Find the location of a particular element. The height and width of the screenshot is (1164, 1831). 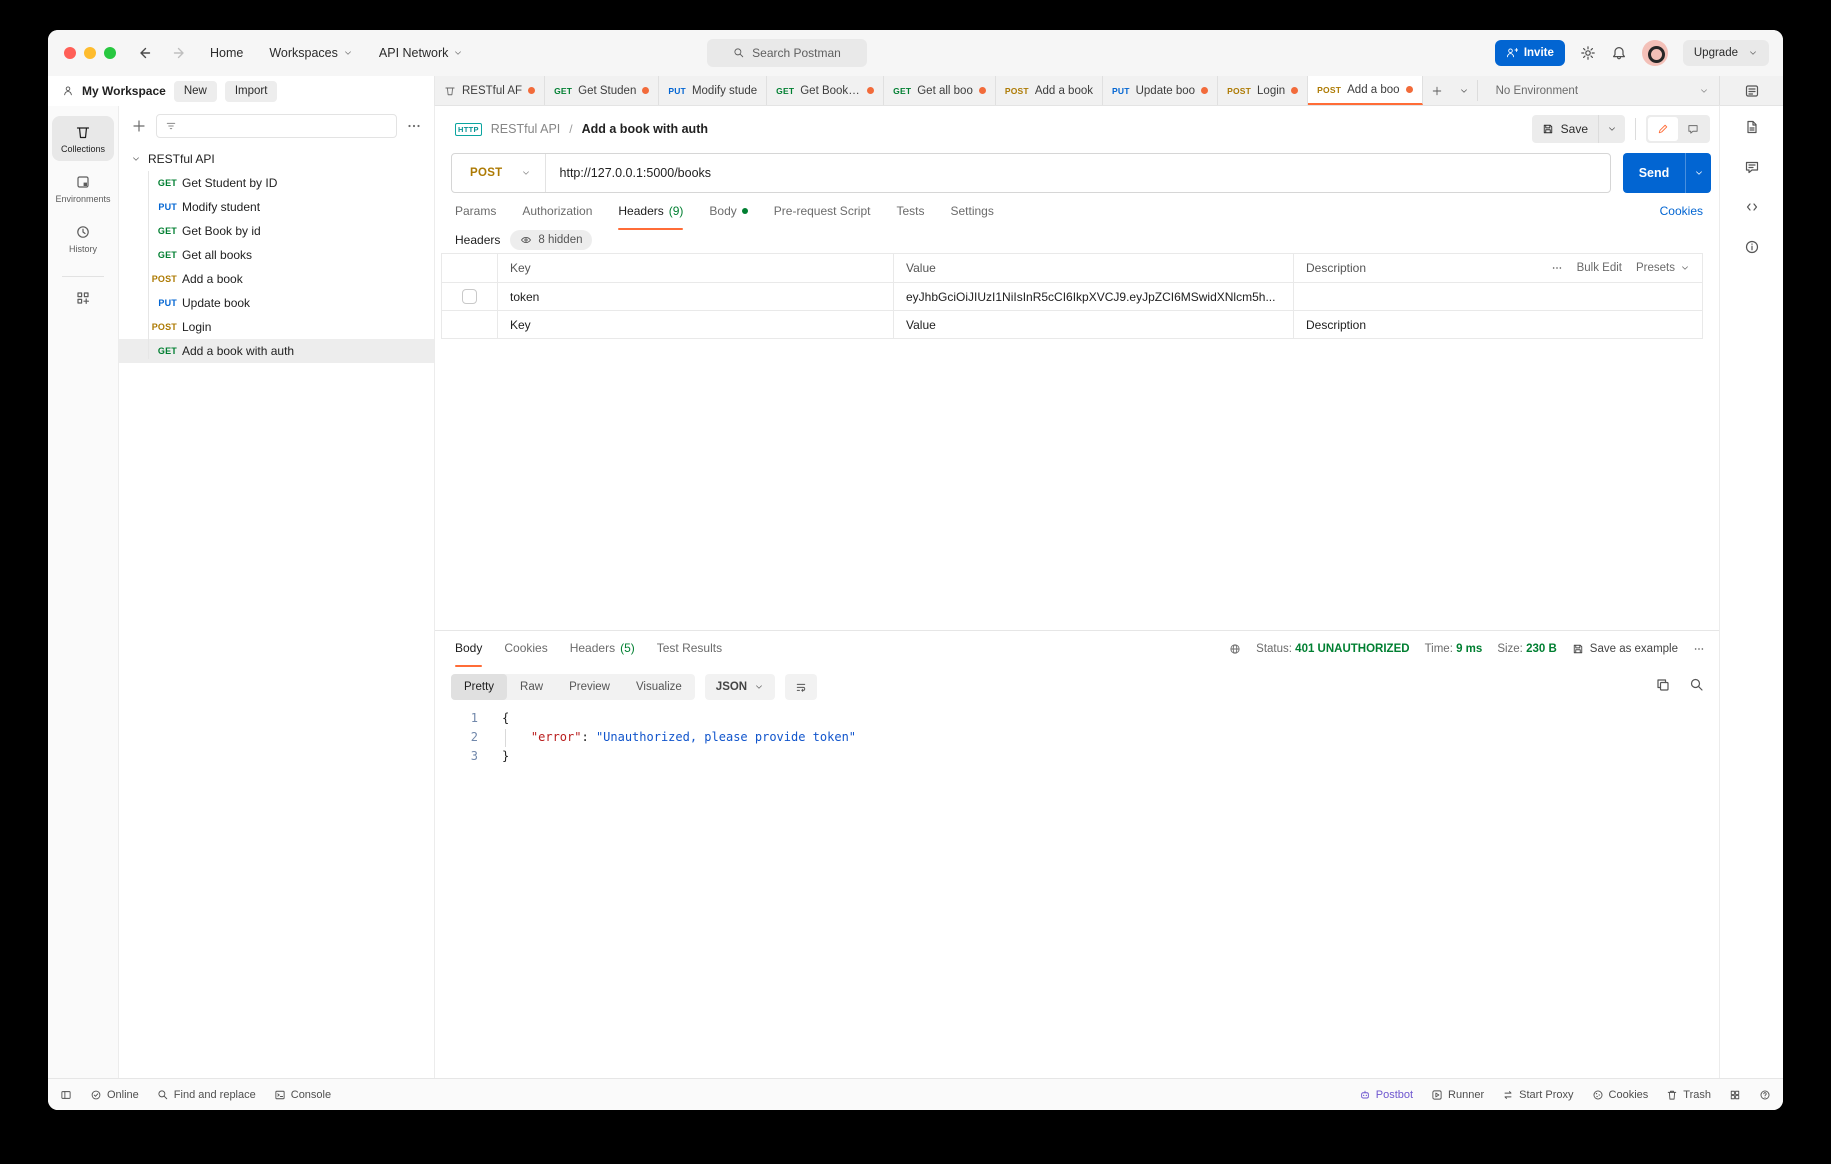

console-button: Console is located at coordinates (302, 1095).